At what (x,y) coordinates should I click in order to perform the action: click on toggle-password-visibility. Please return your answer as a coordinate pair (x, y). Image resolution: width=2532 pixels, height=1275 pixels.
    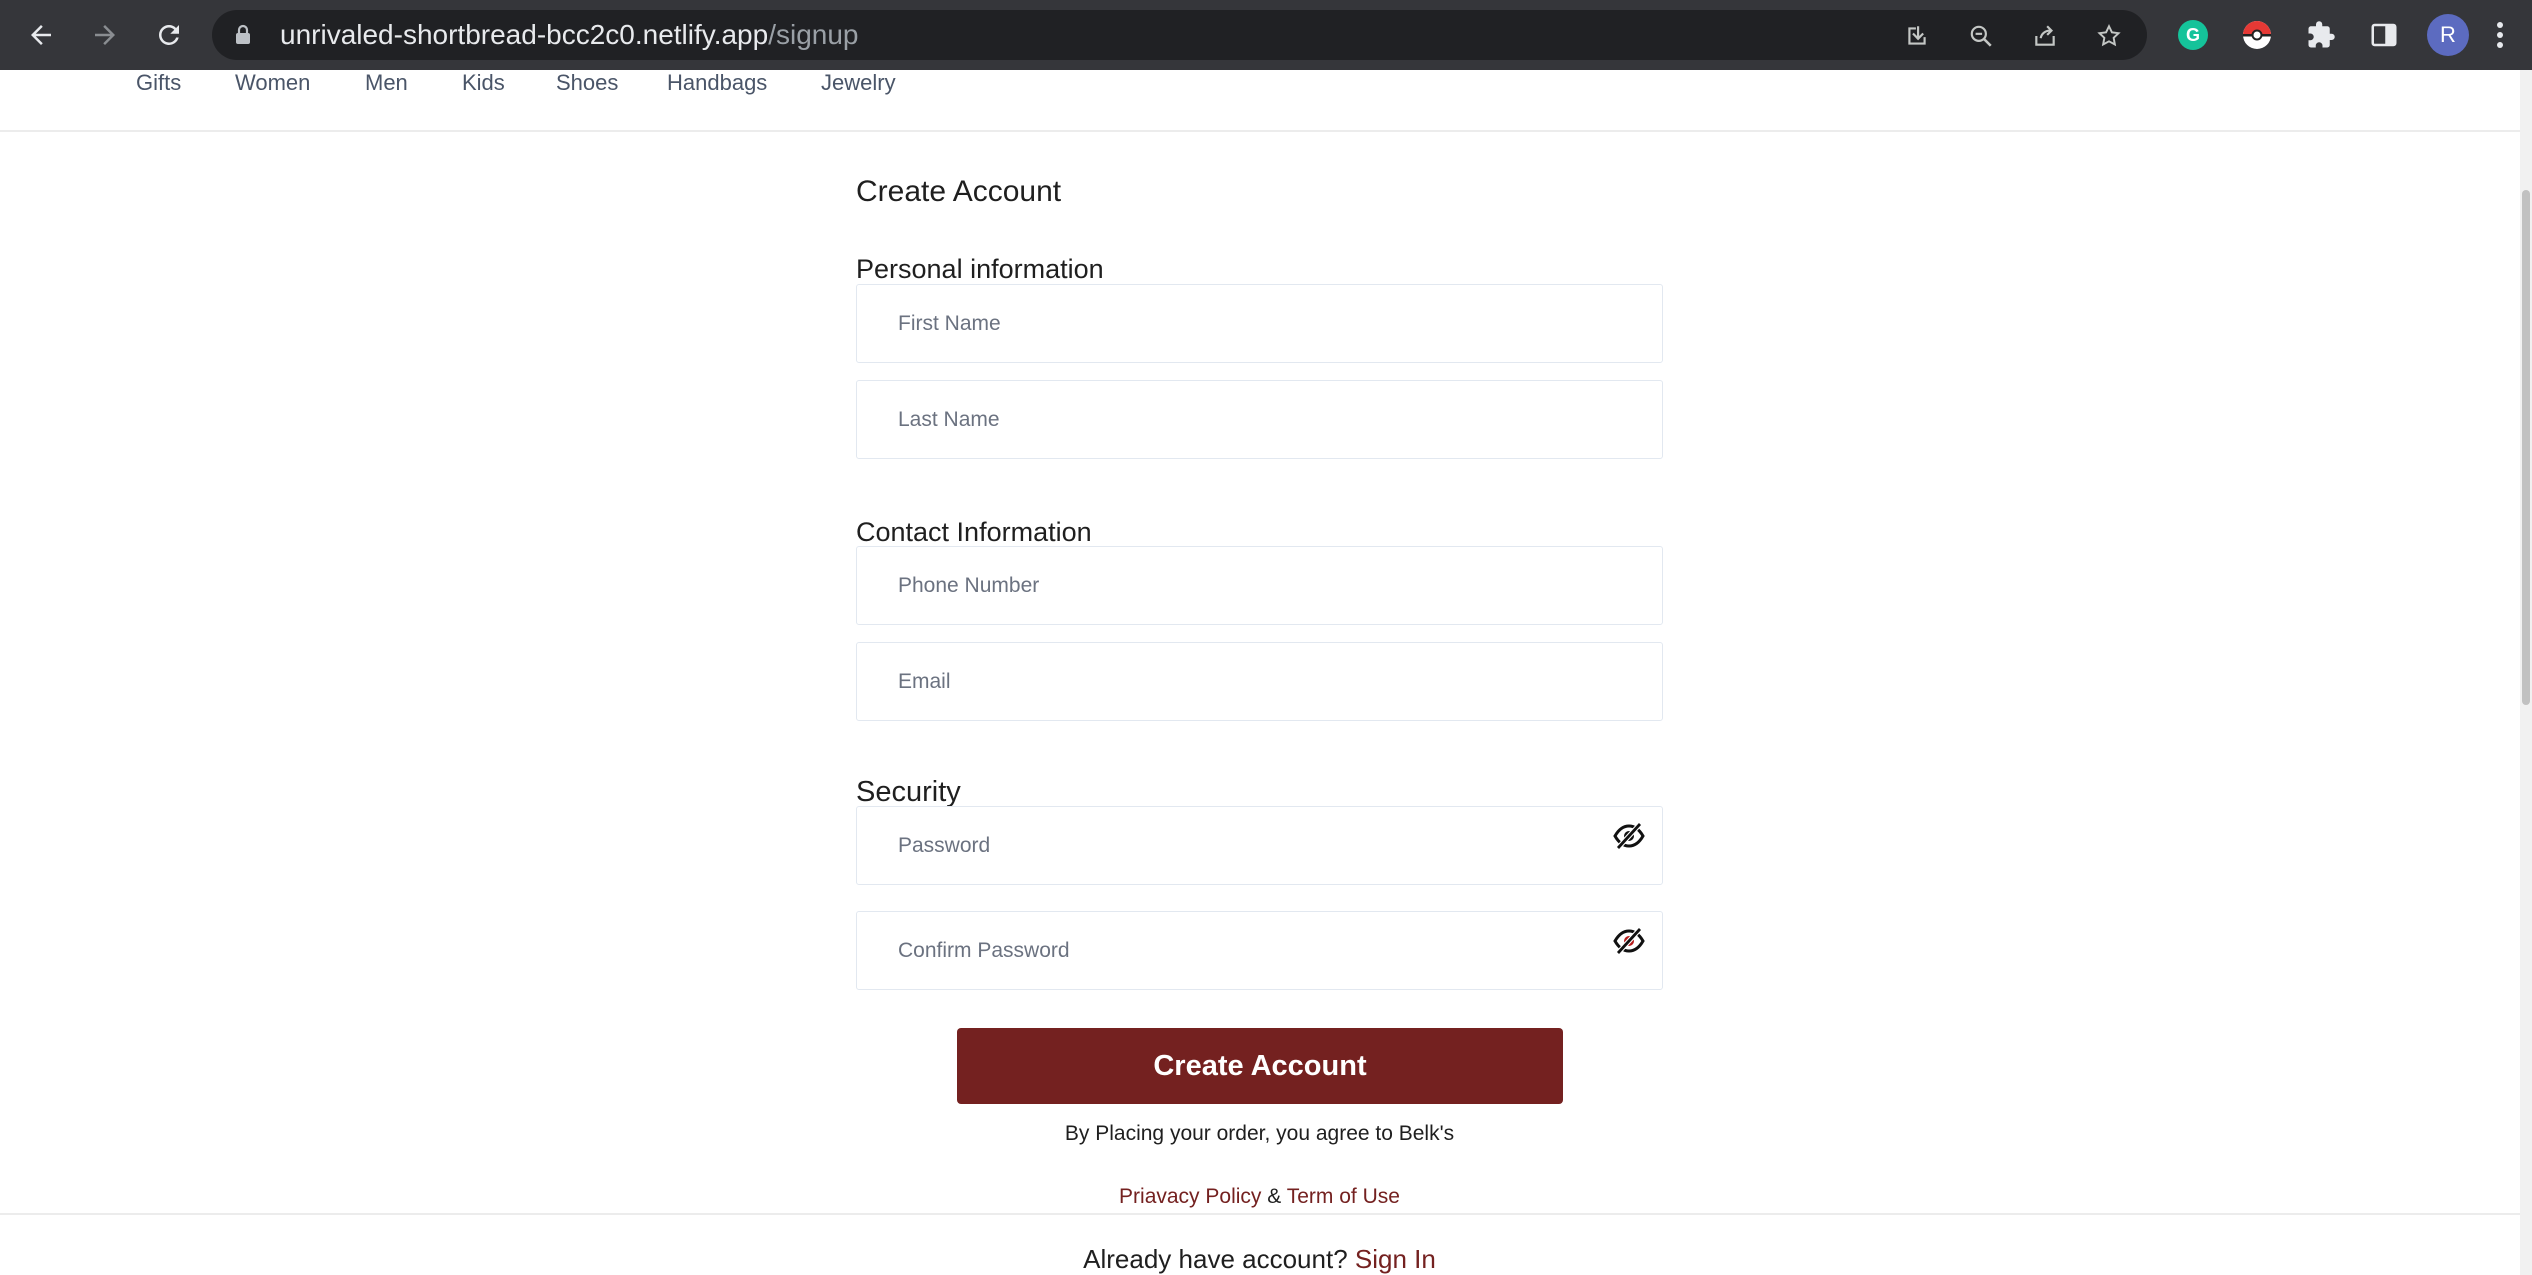
    Looking at the image, I should click on (1629, 836).